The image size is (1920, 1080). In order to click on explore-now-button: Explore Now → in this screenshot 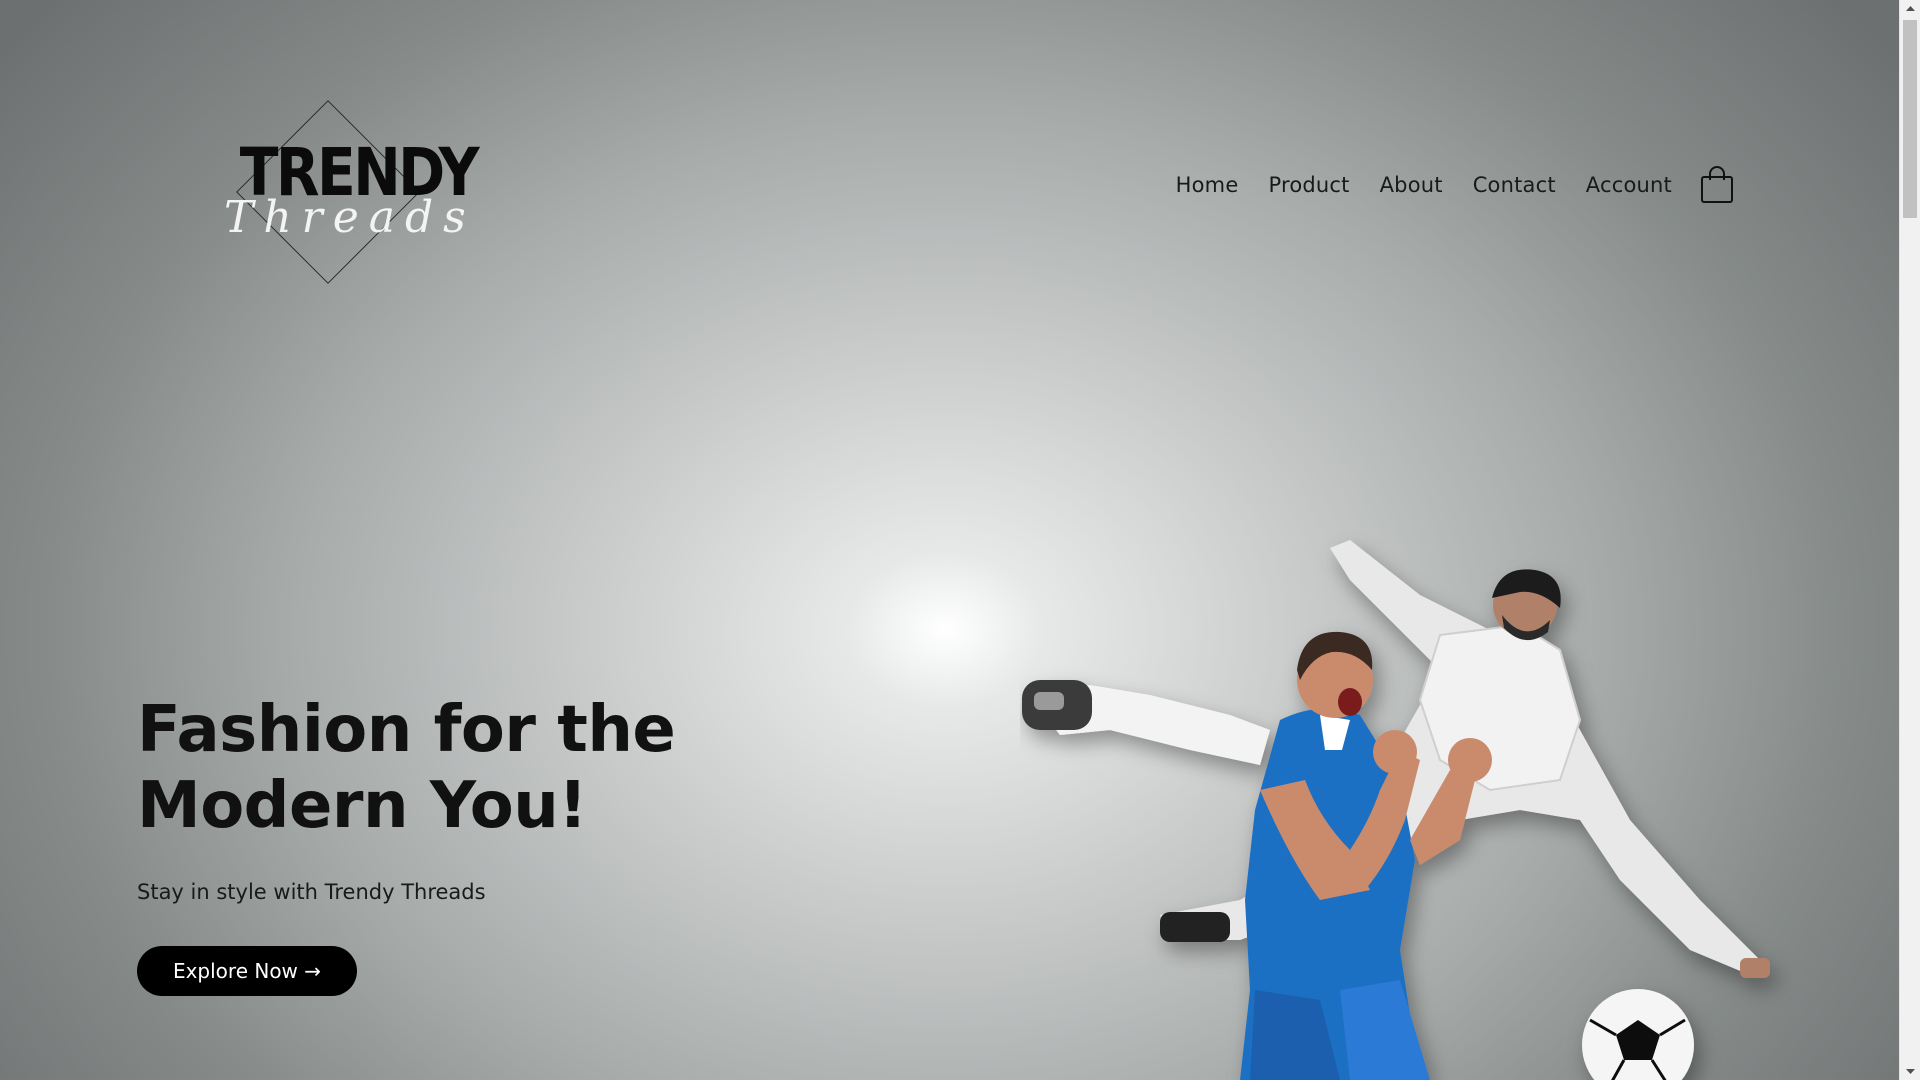, I will do `click(247, 971)`.